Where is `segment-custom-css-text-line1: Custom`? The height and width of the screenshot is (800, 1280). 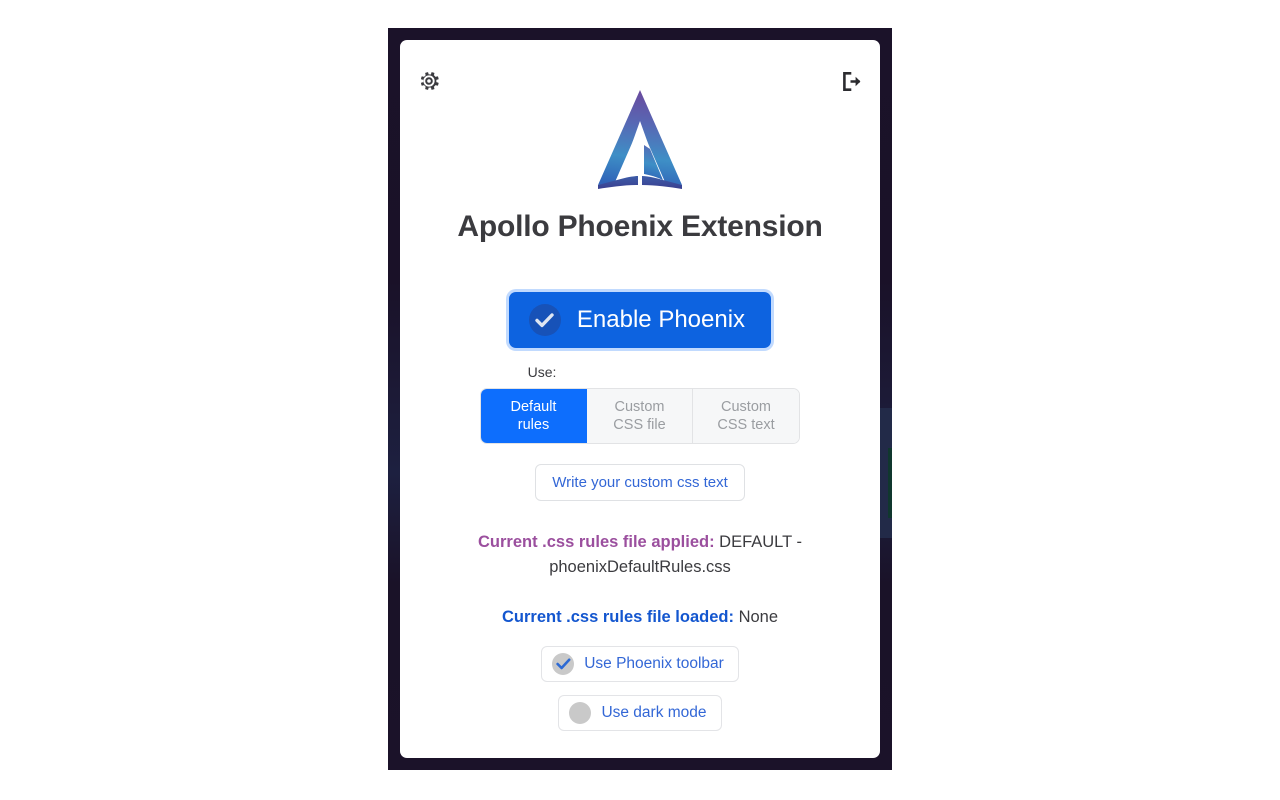
segment-custom-css-text-line1: Custom is located at coordinates (746, 406).